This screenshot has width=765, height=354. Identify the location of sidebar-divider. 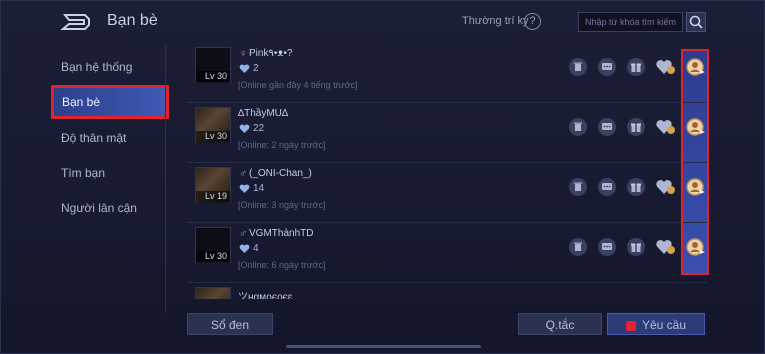
(165, 178).